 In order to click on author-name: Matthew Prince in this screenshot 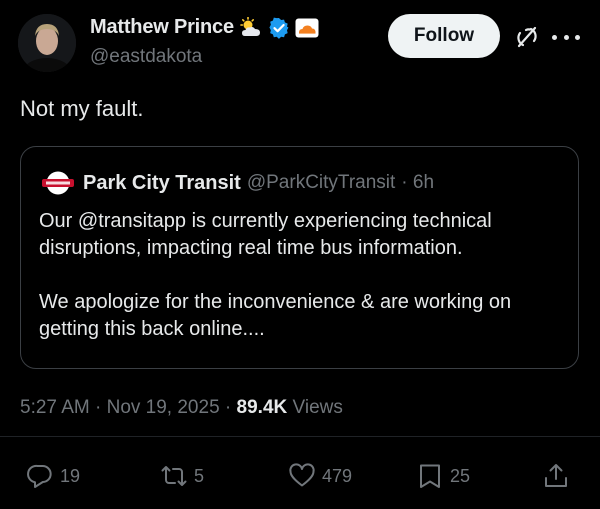, I will do `click(162, 27)`.